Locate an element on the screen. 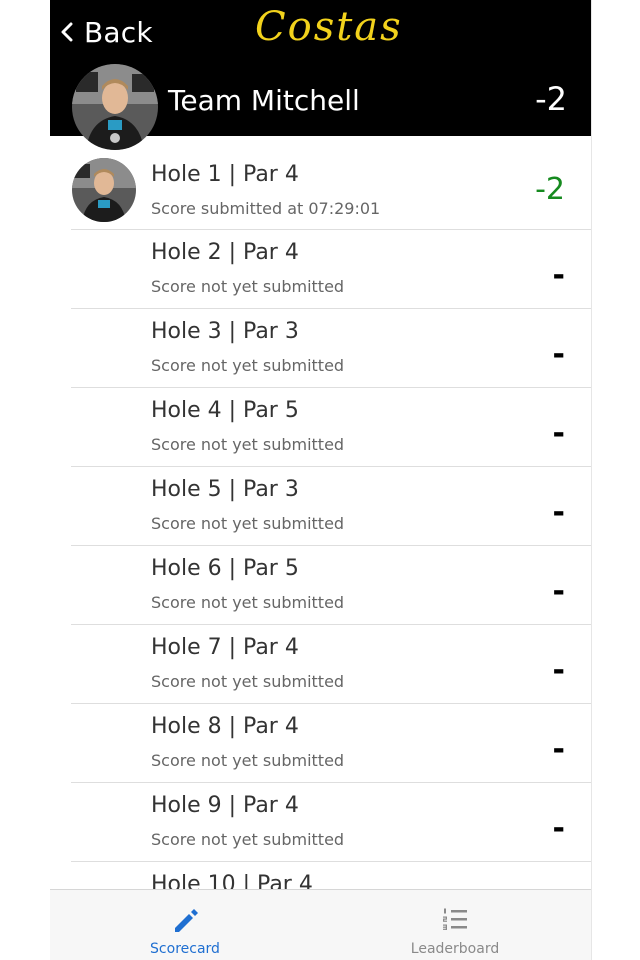  hole-title: Hole 8 | Par 4 is located at coordinates (225, 726).